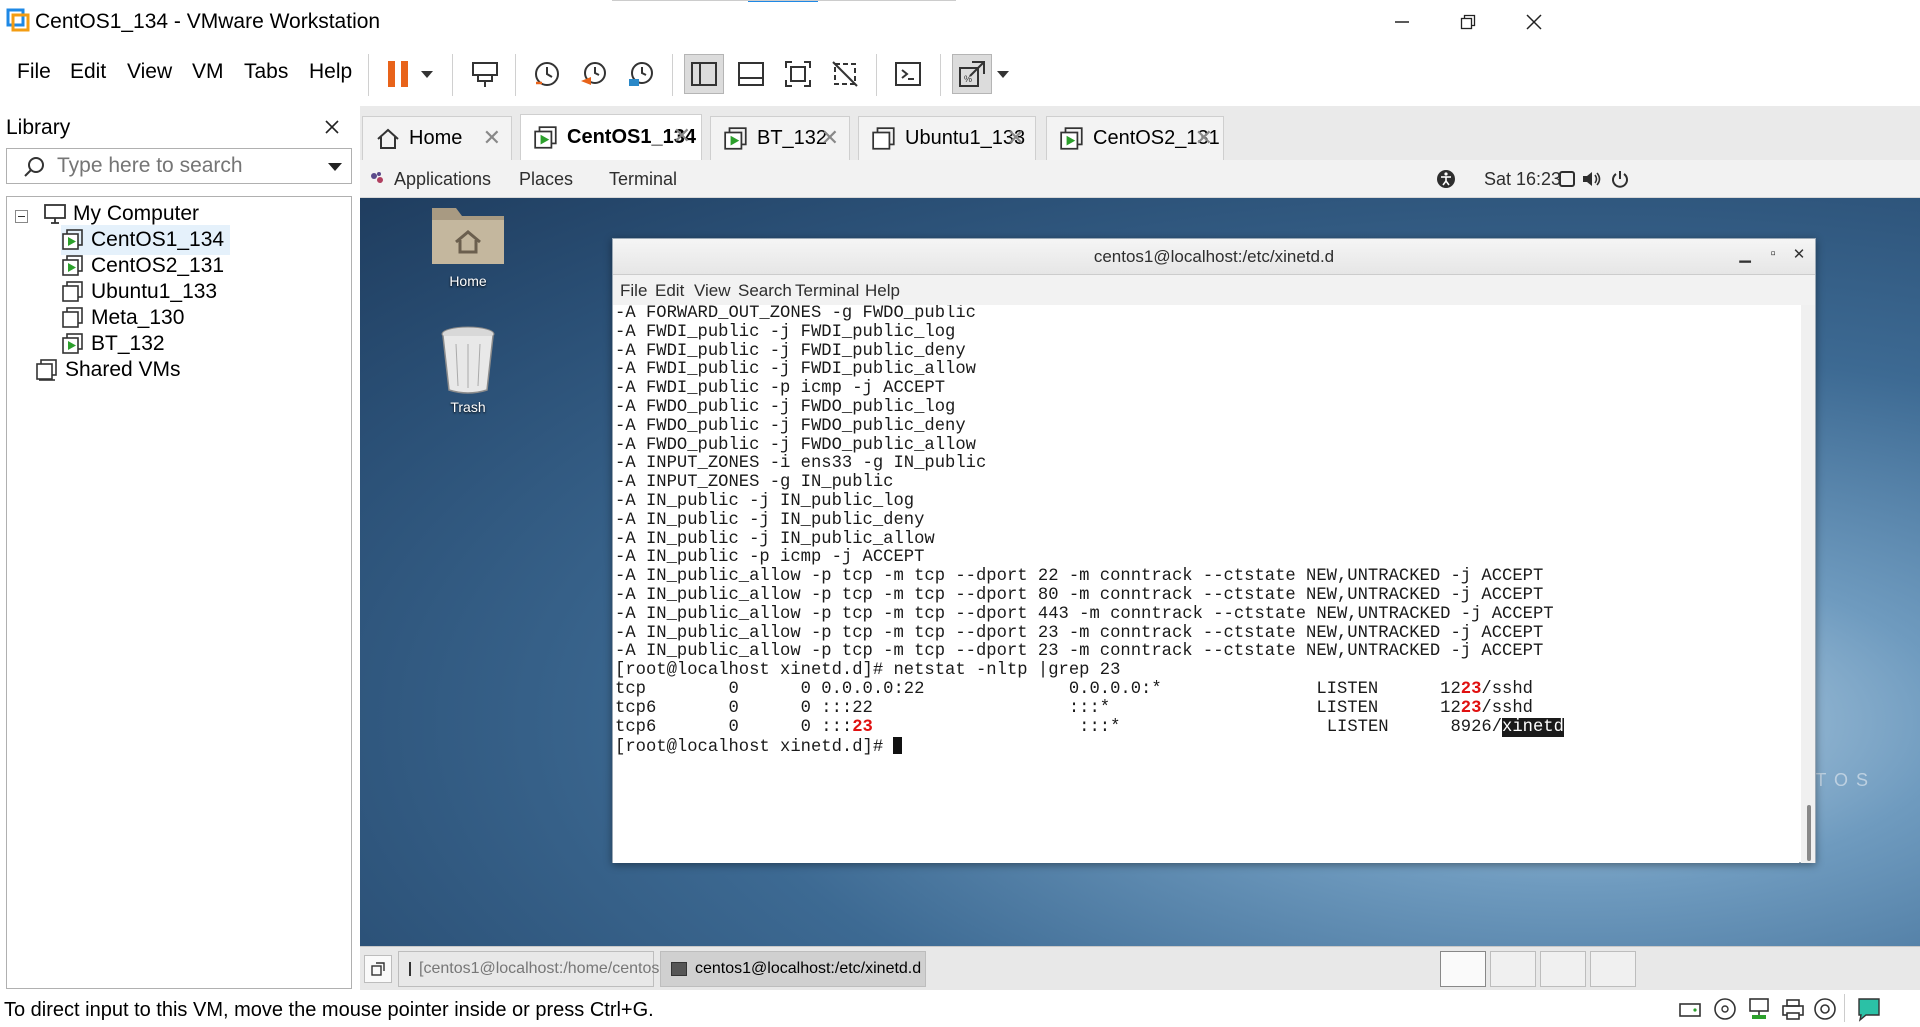  I want to click on gnome-foot-icon, so click(377, 177).